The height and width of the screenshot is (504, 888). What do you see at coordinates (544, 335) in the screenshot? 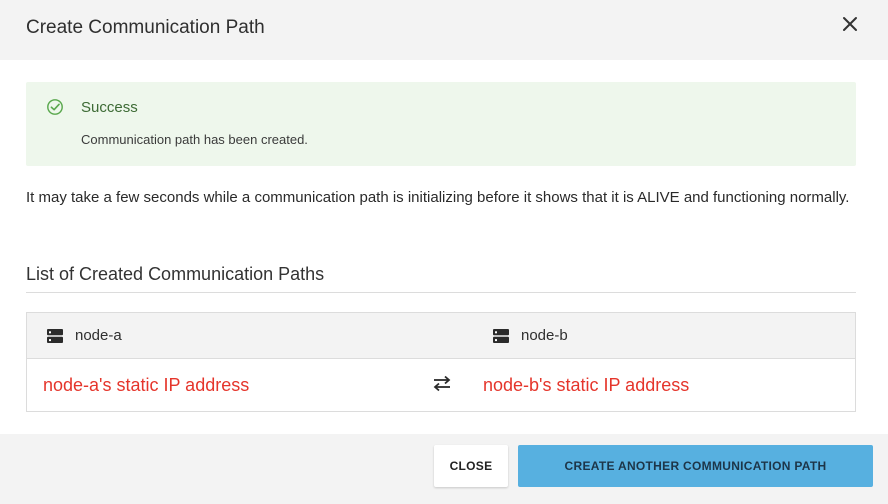
I see `column-label: node-b` at bounding box center [544, 335].